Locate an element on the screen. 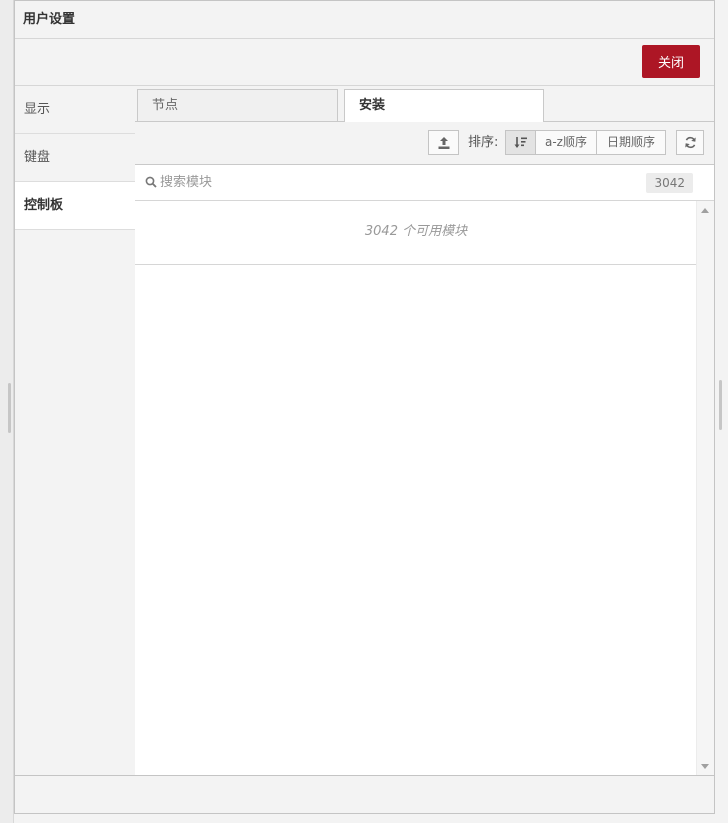 The image size is (728, 823). module-search-bar: 3042 is located at coordinates (424, 183).